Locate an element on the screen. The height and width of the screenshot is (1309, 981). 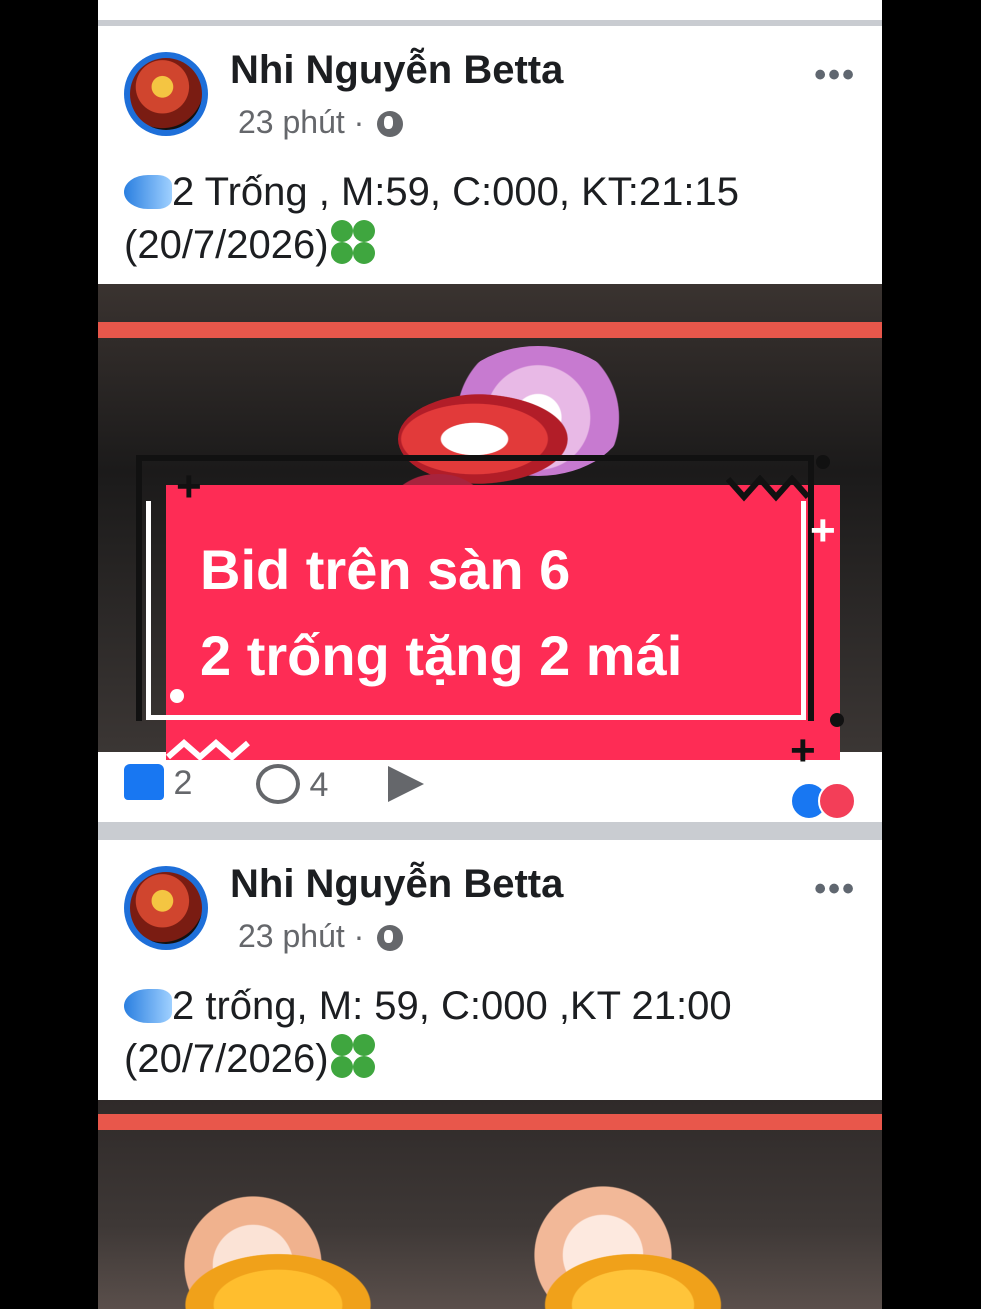
post-text-line1: 2 trống, M: 59, C:000 ,KT 21:00 is located at coordinates (452, 1006).